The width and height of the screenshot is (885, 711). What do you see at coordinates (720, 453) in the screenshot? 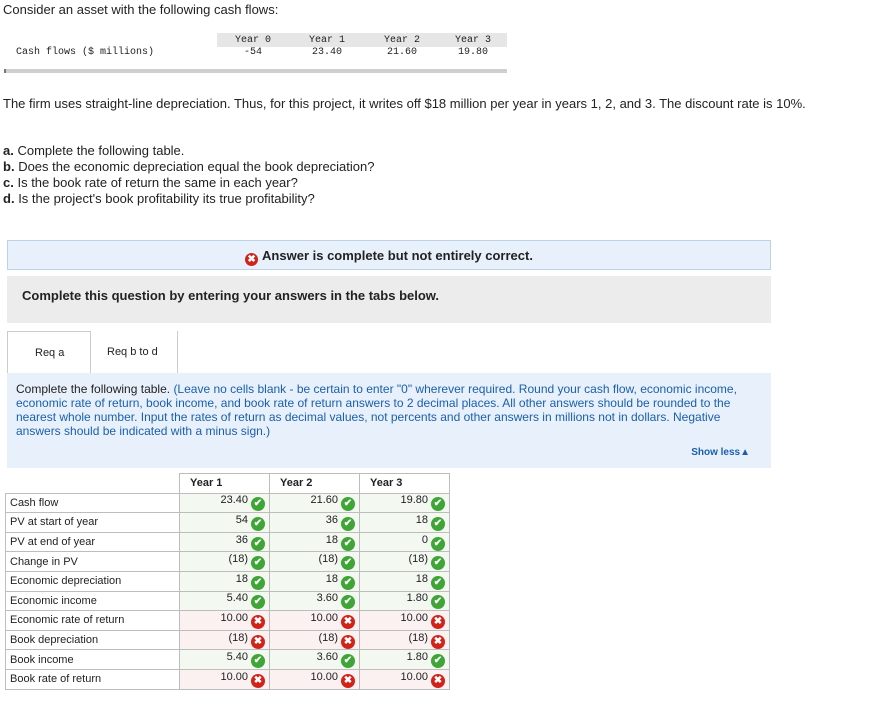
I see `show-less-link: Show less▲` at bounding box center [720, 453].